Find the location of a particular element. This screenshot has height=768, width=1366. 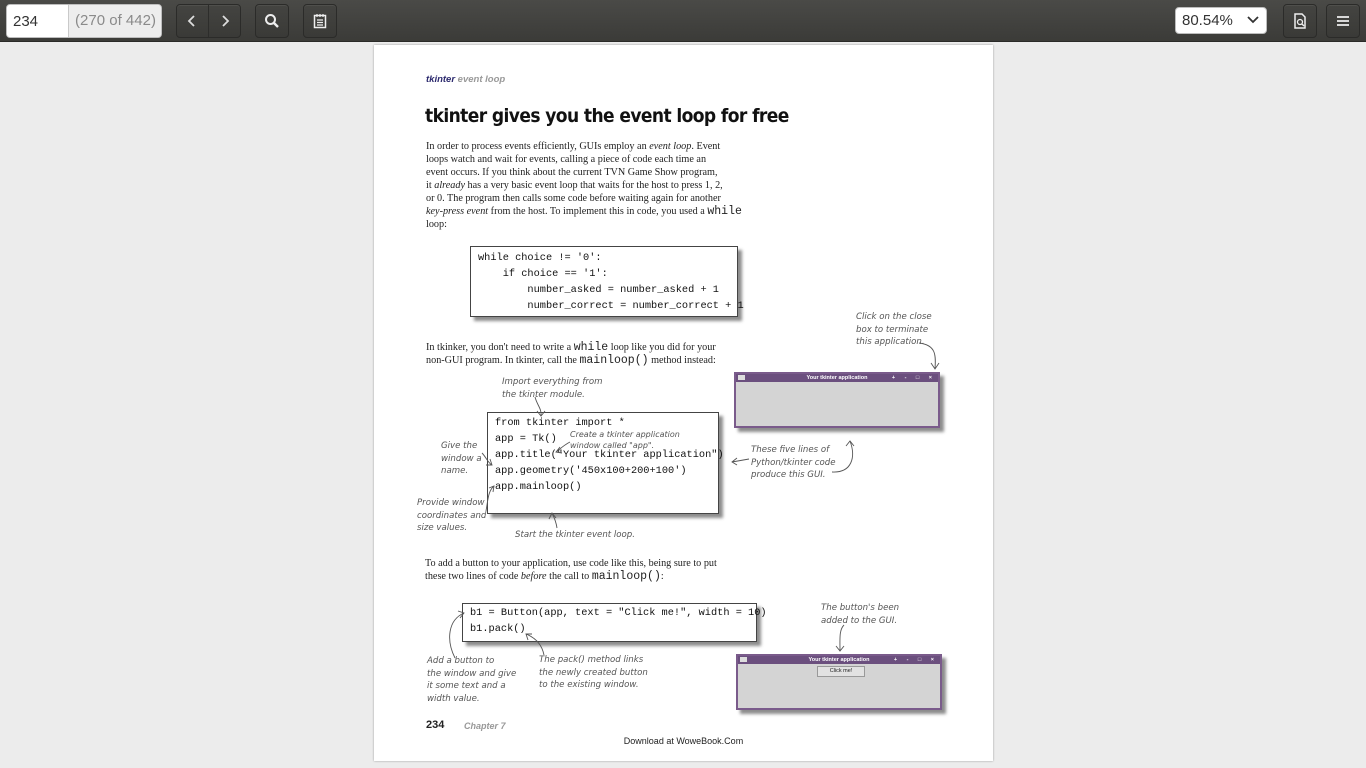

document-properties-icon is located at coordinates (1300, 21).